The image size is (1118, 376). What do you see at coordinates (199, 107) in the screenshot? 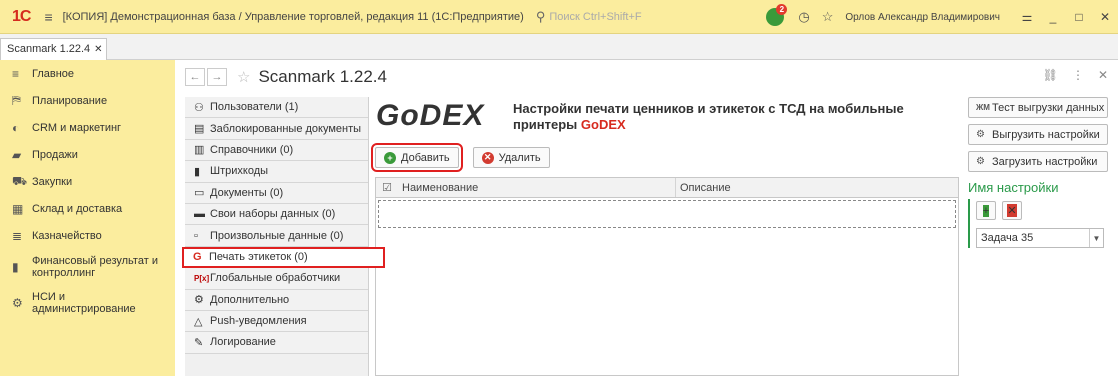
I see `users-icon: ⚇` at bounding box center [199, 107].